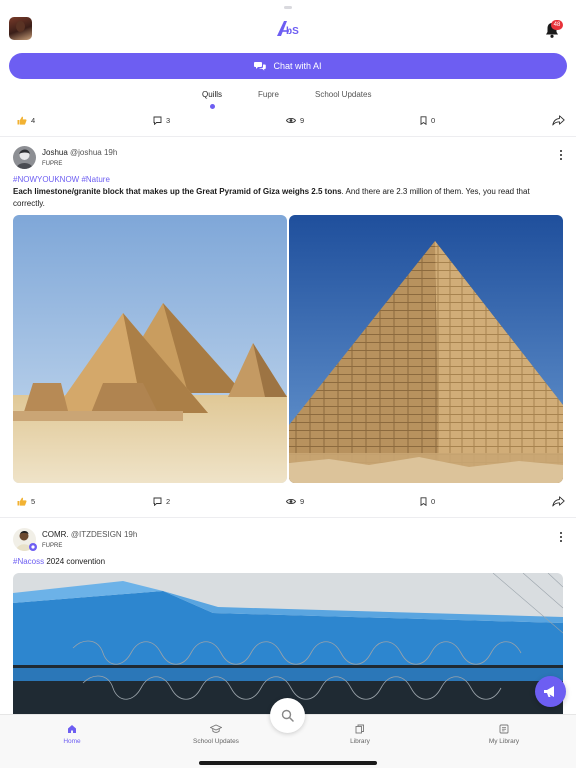 Image resolution: width=576 pixels, height=768 pixels. What do you see at coordinates (86, 152) in the screenshot?
I see `author-handle: @joshua` at bounding box center [86, 152].